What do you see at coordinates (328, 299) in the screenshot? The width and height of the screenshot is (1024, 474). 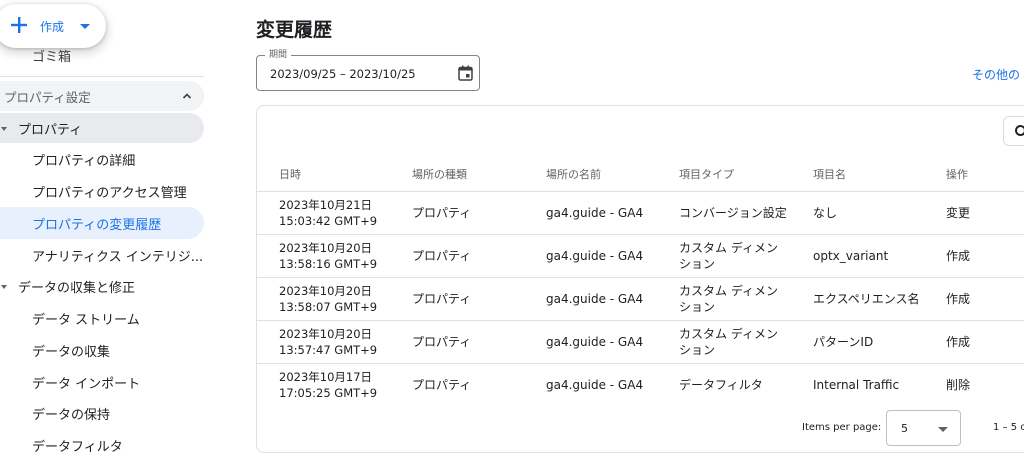 I see `cell-datetime: 2023年10月20日 13:58:07 GMT+9` at bounding box center [328, 299].